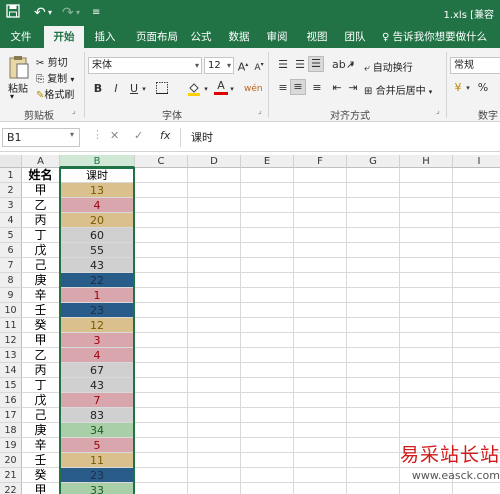 The width and height of the screenshot is (500, 494). Describe the element at coordinates (353, 88) in the screenshot. I see `increase-indent-icon: ⇥` at that location.